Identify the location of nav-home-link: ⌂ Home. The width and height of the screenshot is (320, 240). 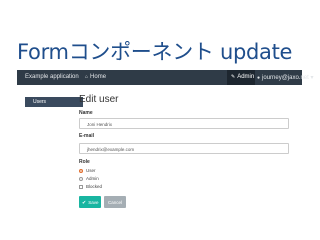
(95, 77).